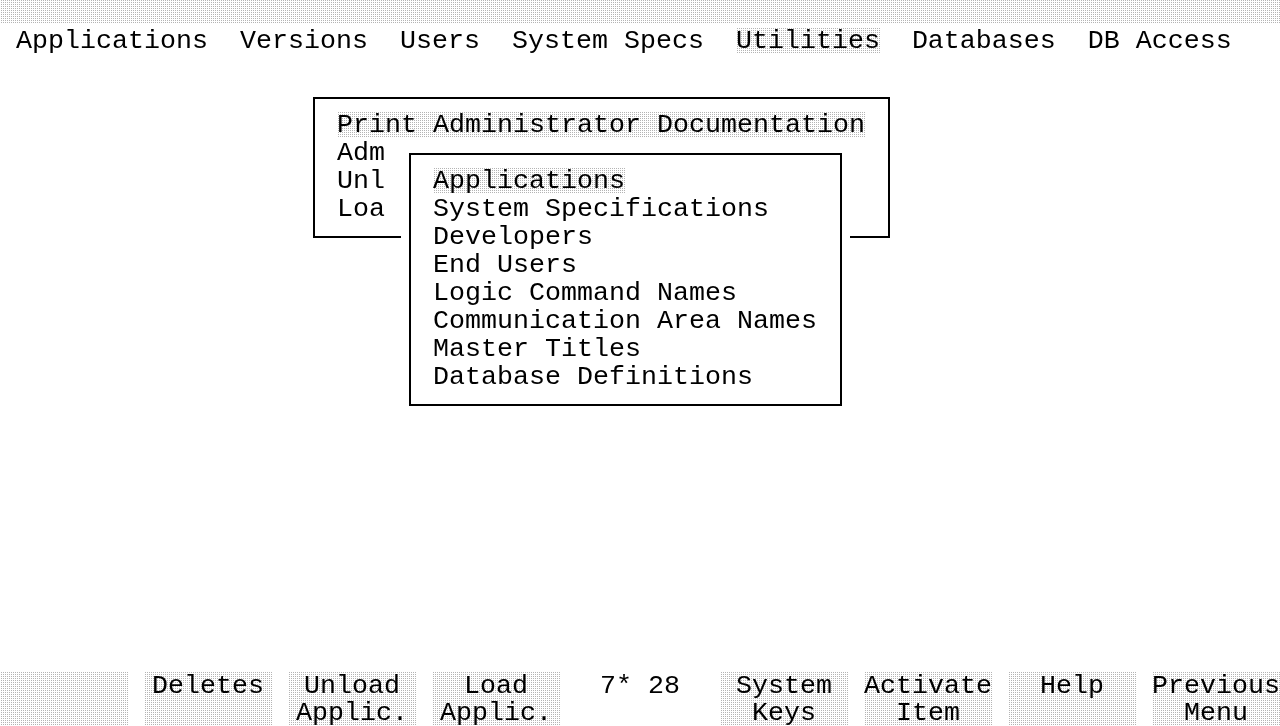 The width and height of the screenshot is (1280, 726). Describe the element at coordinates (601, 125) in the screenshot. I see `menu-item: Print Administrator Documentation` at that location.